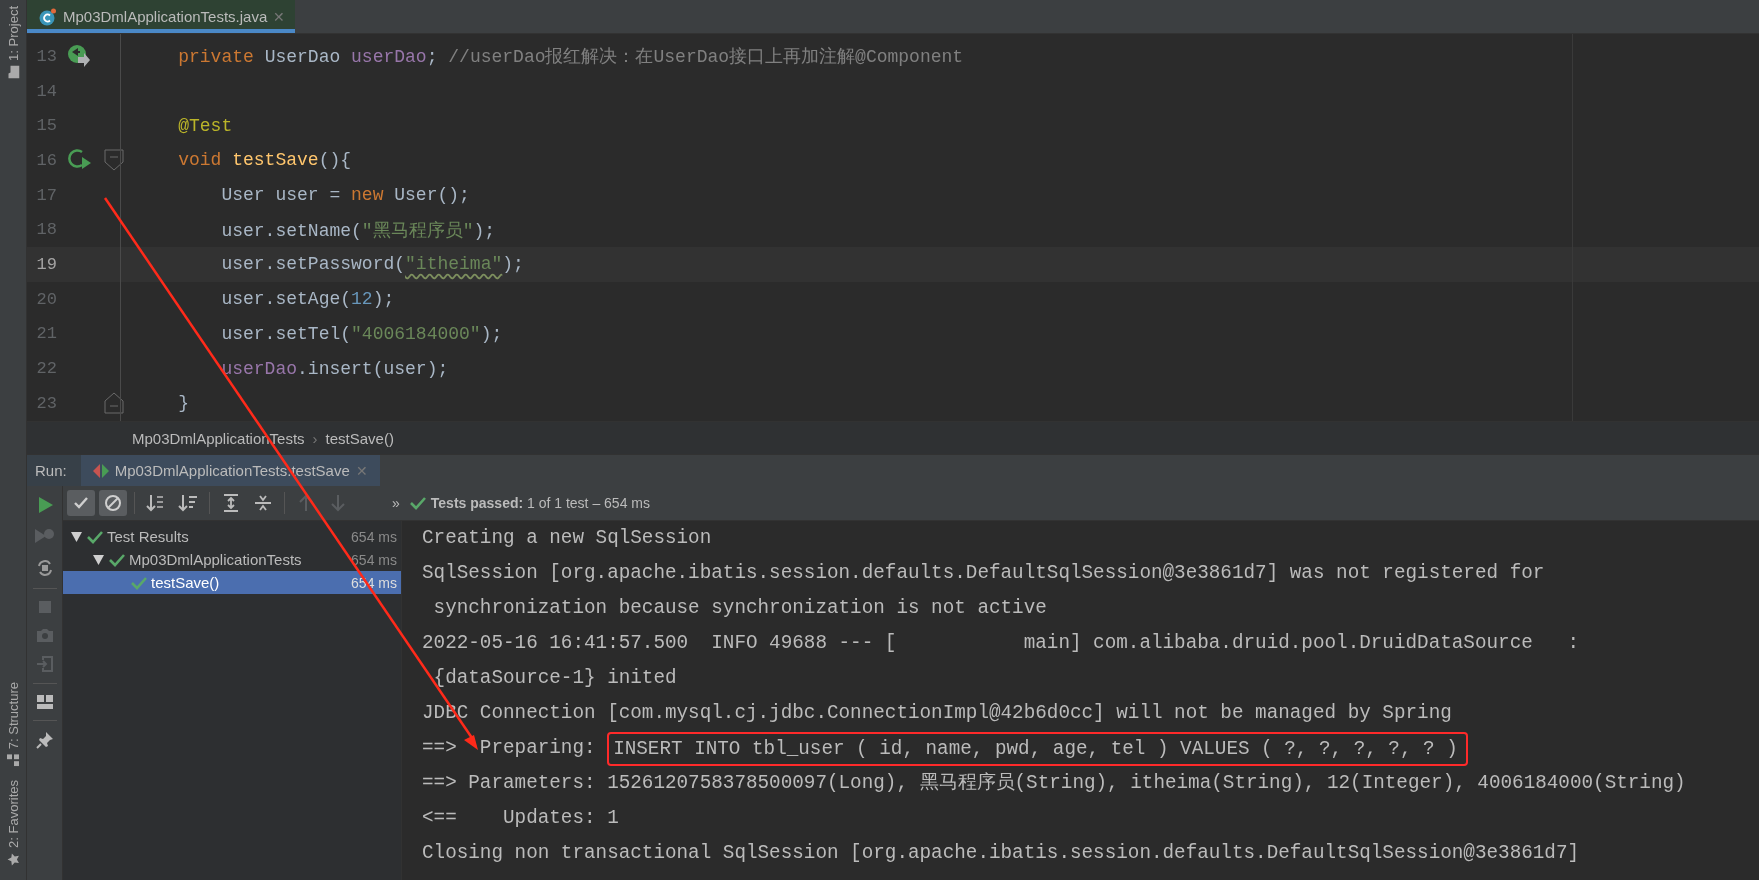 The height and width of the screenshot is (880, 1759). What do you see at coordinates (46, 126) in the screenshot?
I see `line-number: 15` at bounding box center [46, 126].